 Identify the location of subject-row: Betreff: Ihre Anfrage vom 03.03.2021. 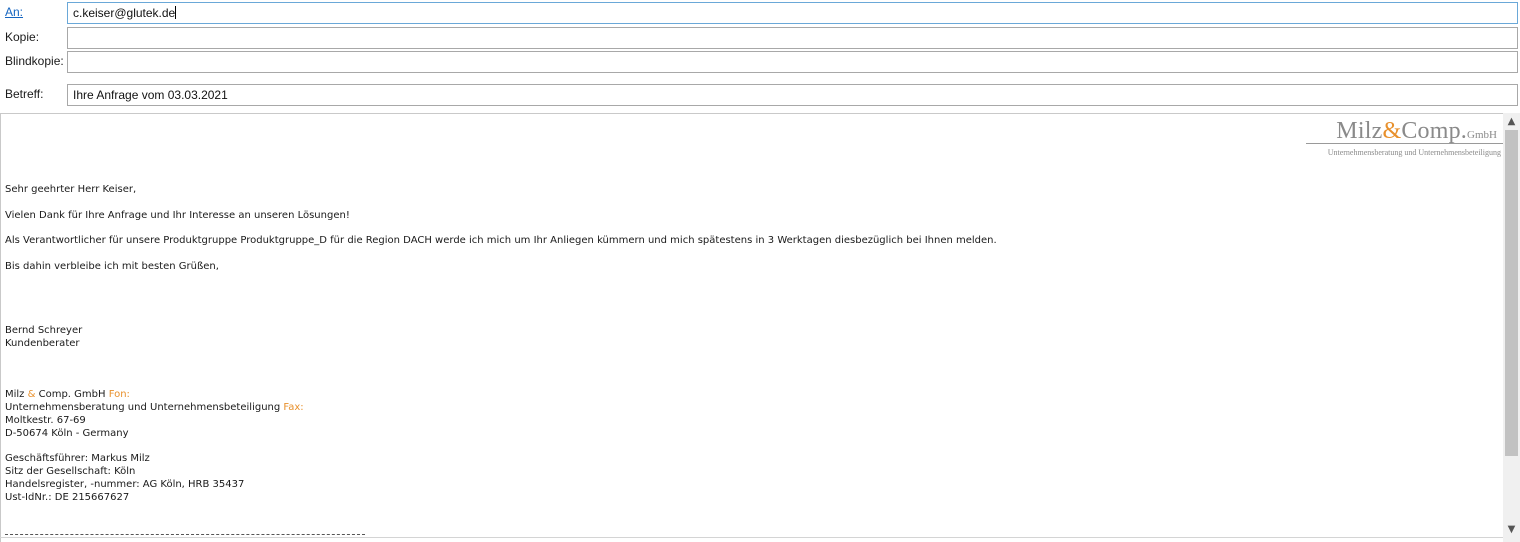
(760, 95).